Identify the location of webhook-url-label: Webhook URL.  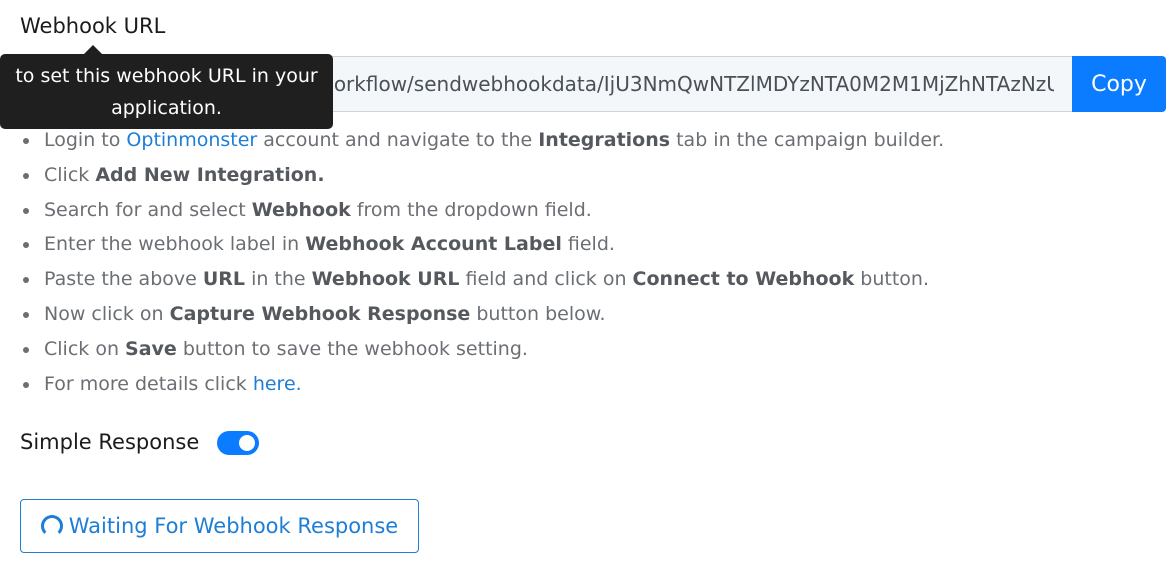
(93, 26).